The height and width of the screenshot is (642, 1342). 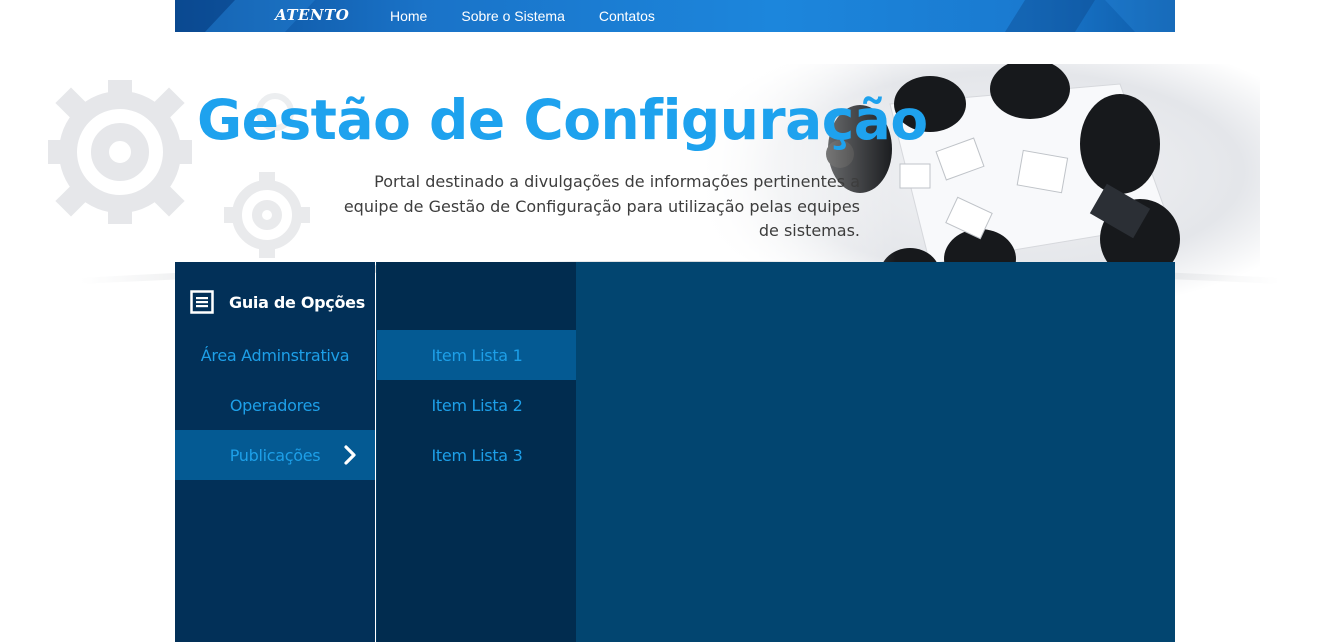 What do you see at coordinates (350, 455) in the screenshot?
I see `chevron-right-icon` at bounding box center [350, 455].